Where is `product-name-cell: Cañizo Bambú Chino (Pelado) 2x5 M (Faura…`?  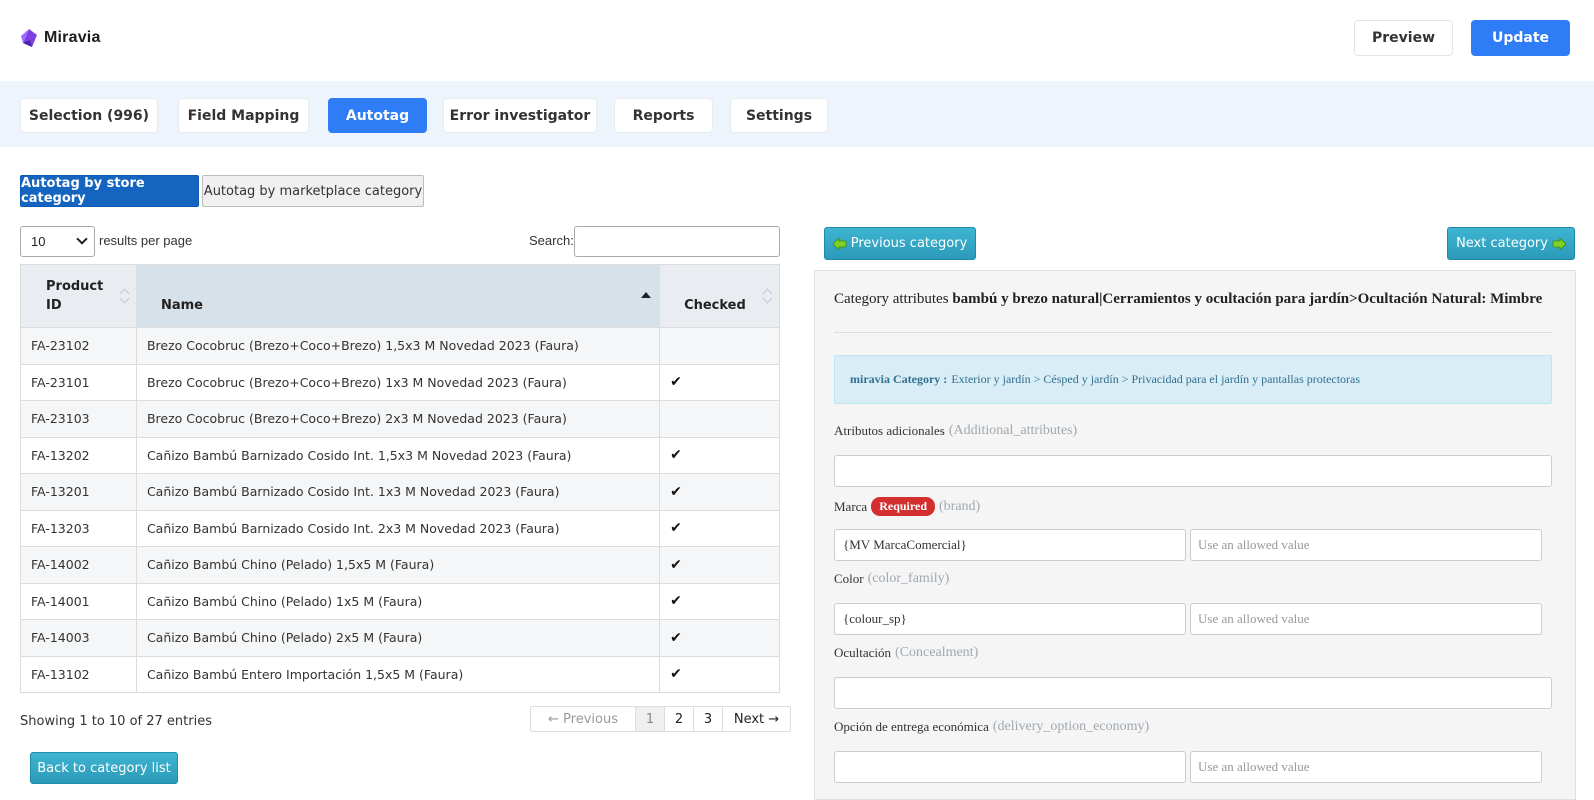 product-name-cell: Cañizo Bambú Chino (Pelado) 2x5 M (Faura… is located at coordinates (398, 638).